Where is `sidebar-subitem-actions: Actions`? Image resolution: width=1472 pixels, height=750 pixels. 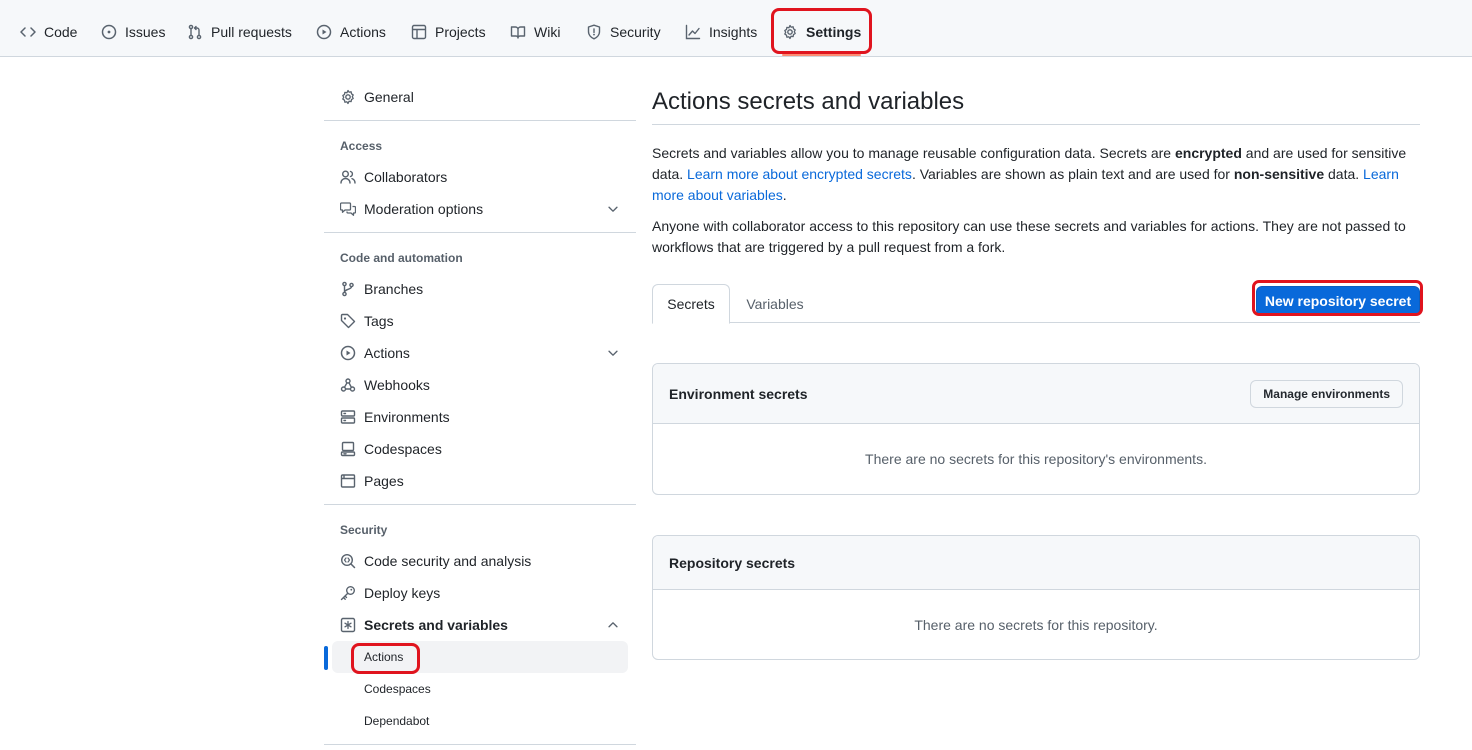 sidebar-subitem-actions: Actions is located at coordinates (480, 657).